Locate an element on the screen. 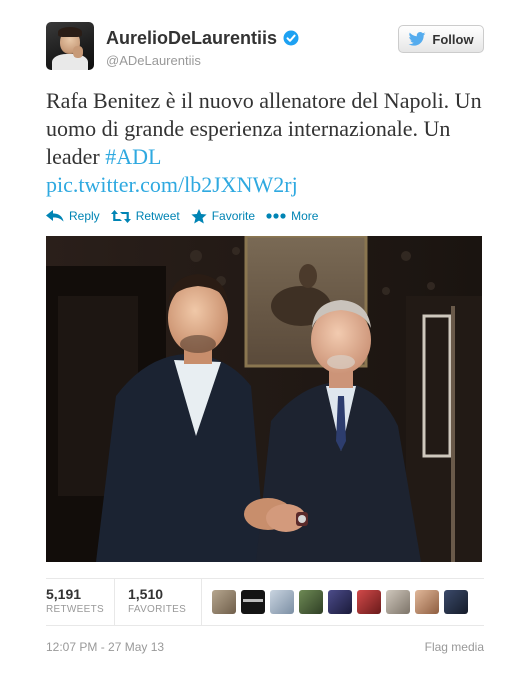 Image resolution: width=511 pixels, height=675 pixels. media-link: pic.twitter.com/lb2JXNW2rj is located at coordinates (172, 184).